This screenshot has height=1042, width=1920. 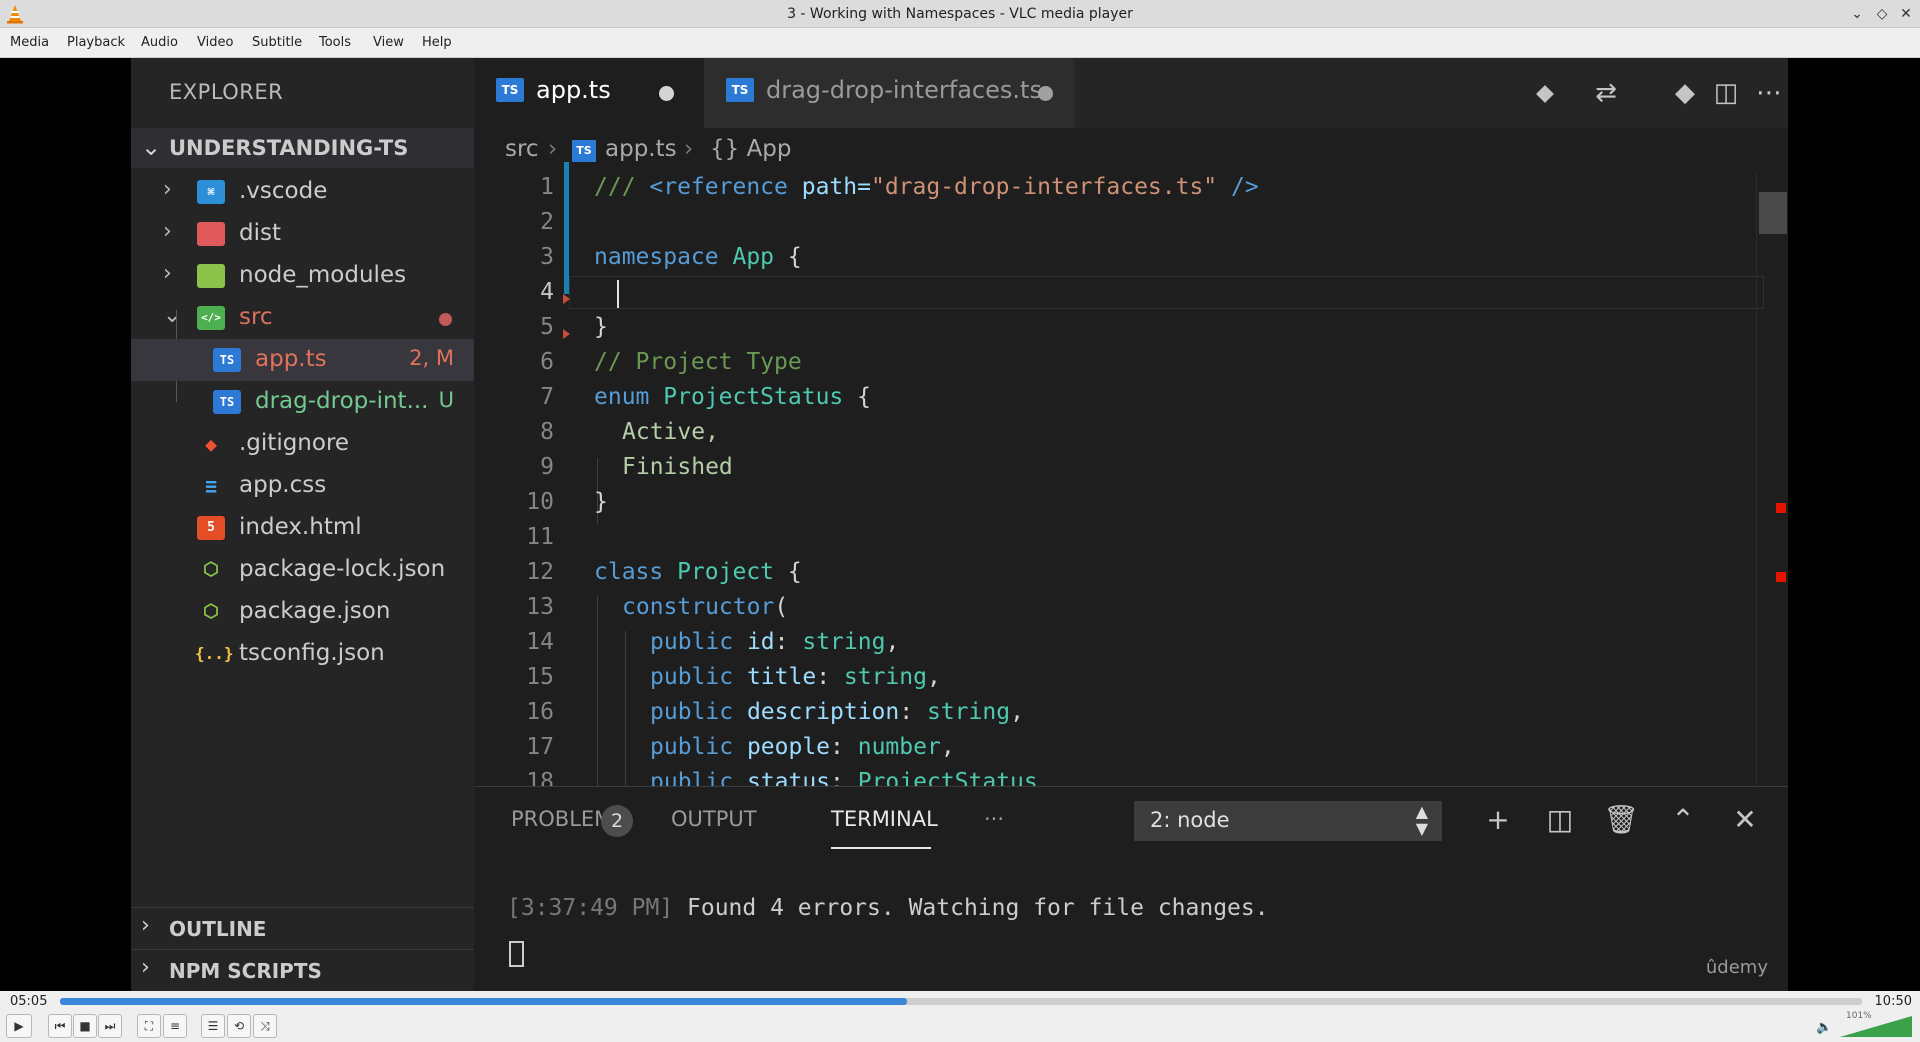 I want to click on previous-icon: ⏮, so click(x=60, y=1026).